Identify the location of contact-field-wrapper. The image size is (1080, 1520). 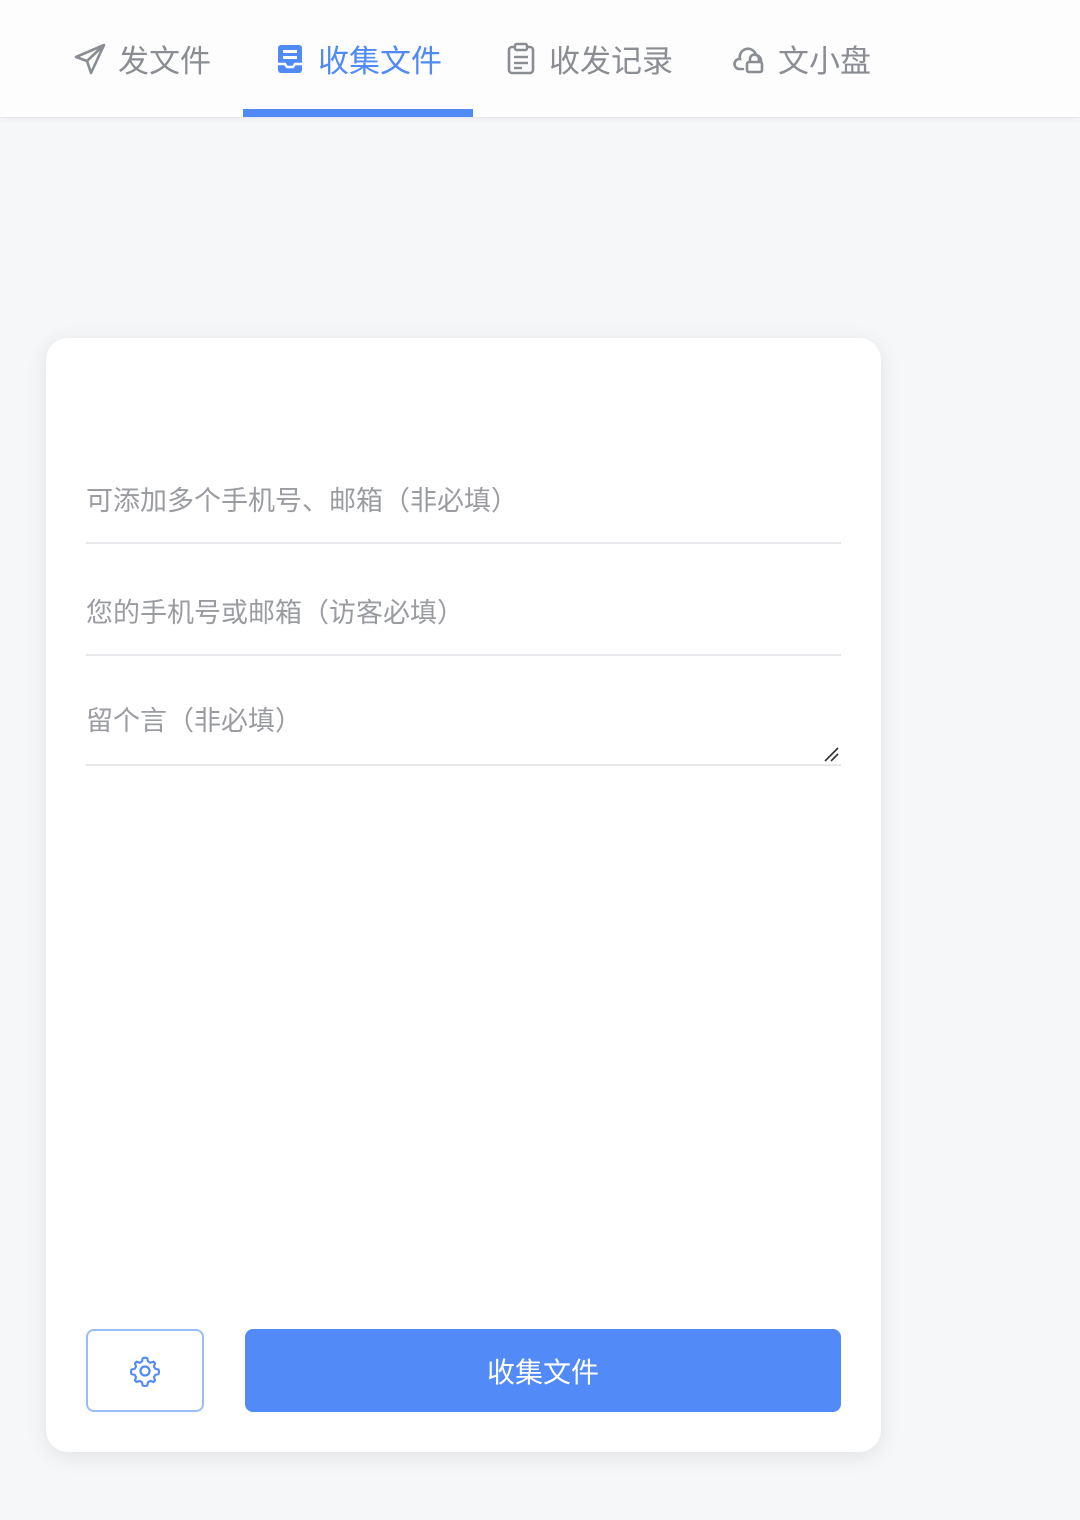
(463, 623).